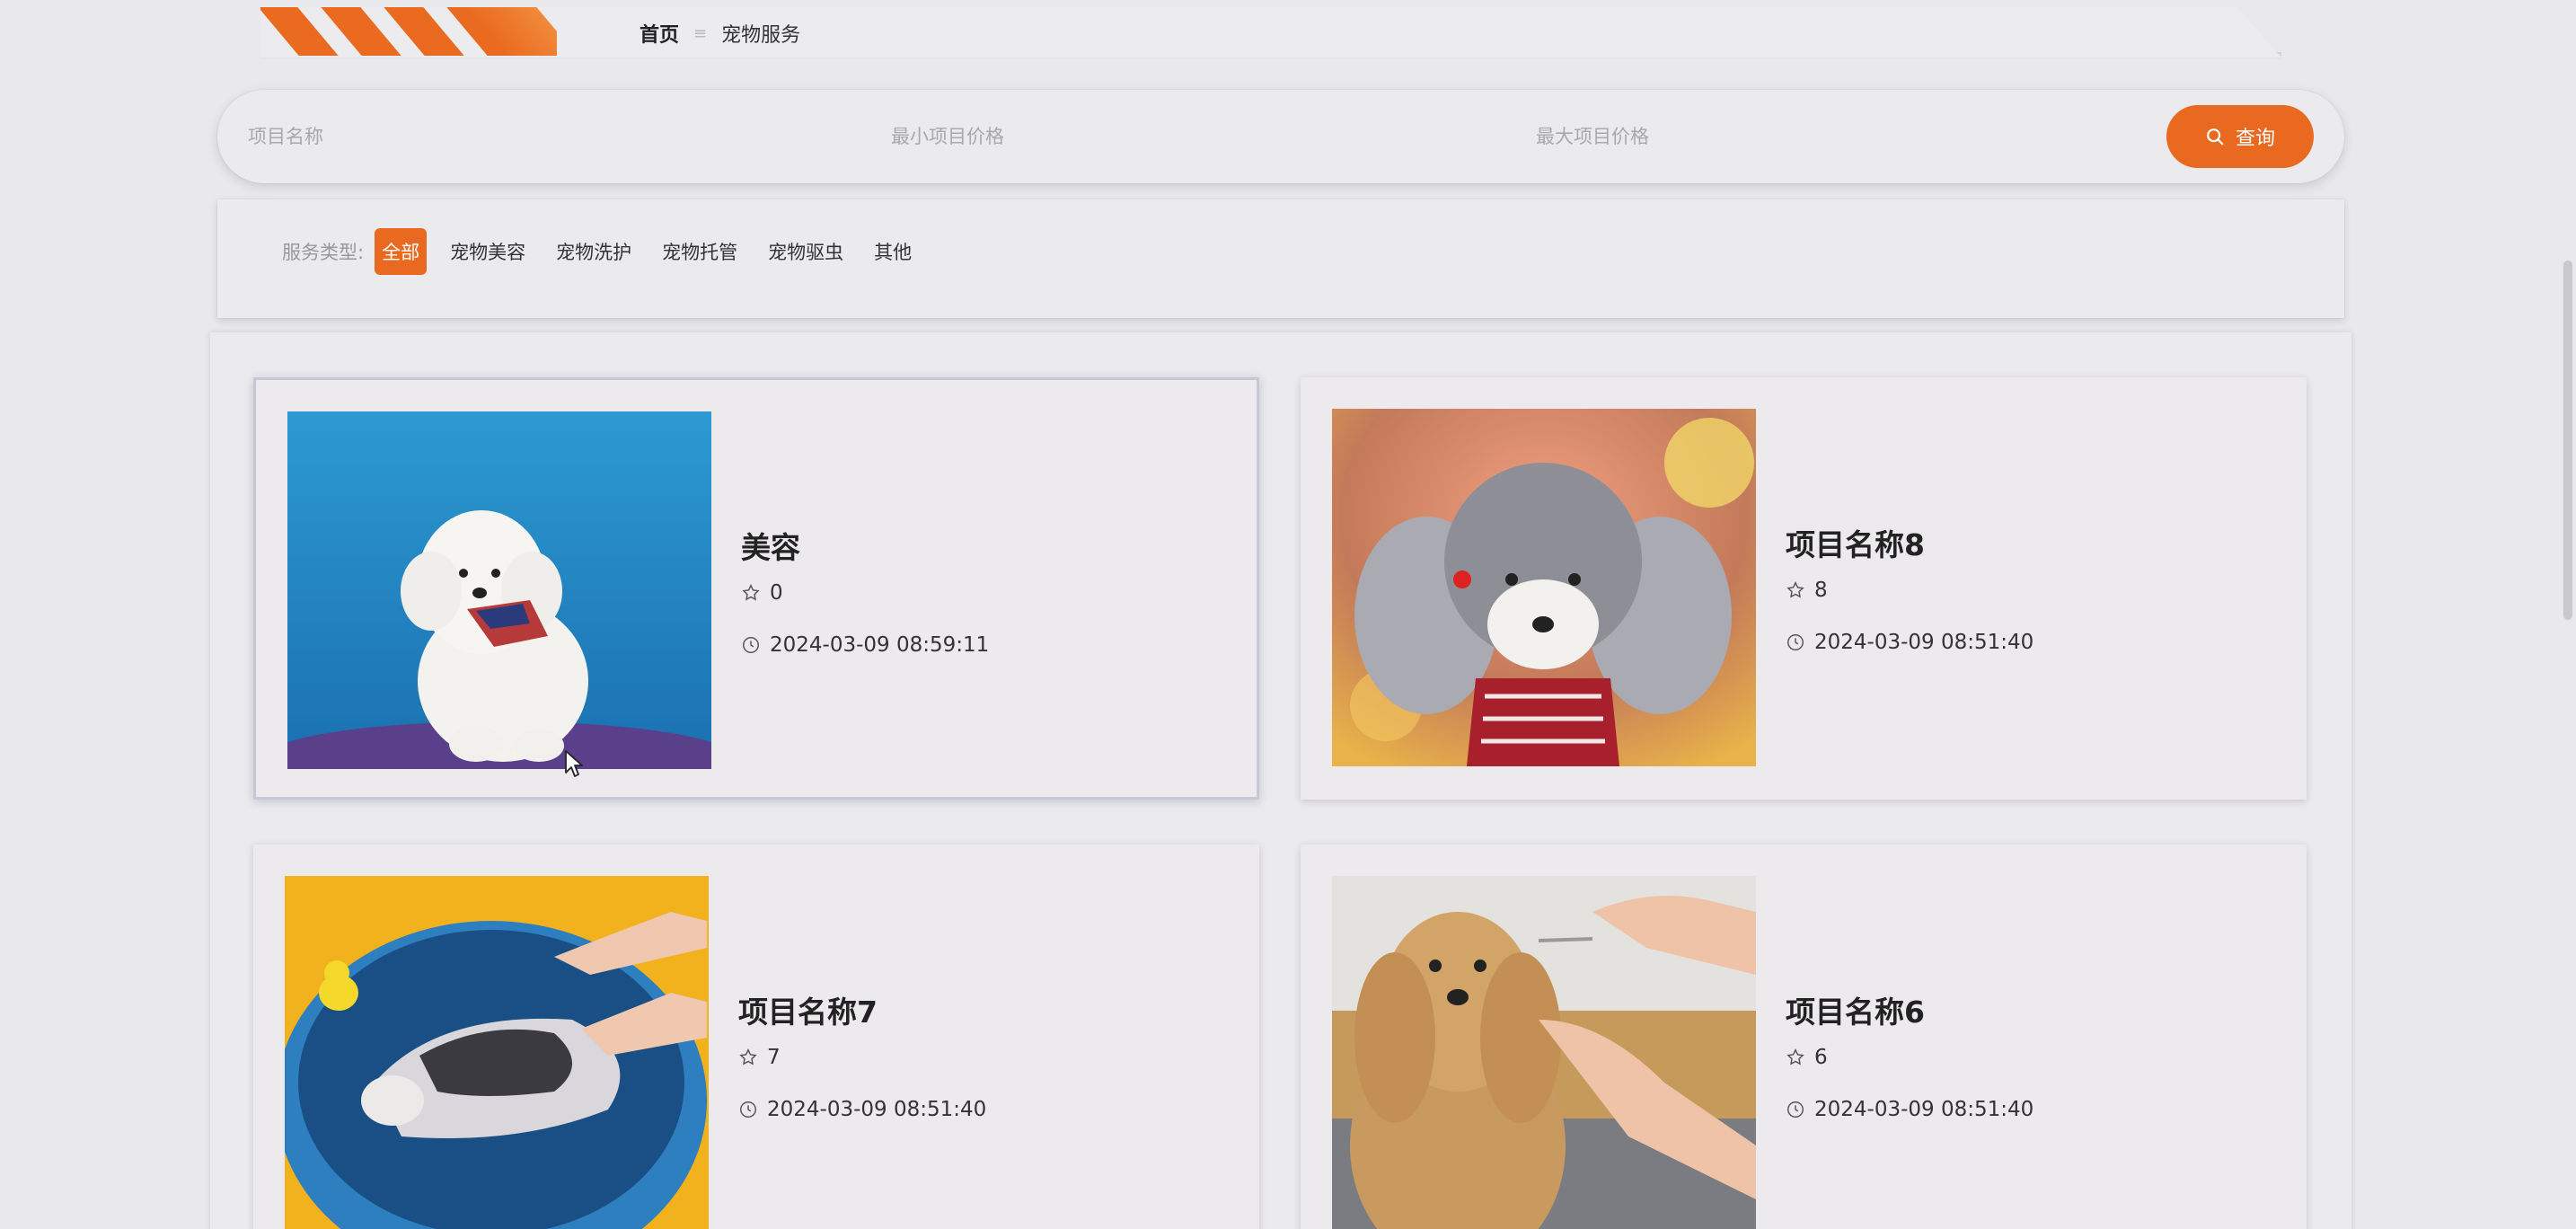 This screenshot has height=1229, width=2576. What do you see at coordinates (774, 1057) in the screenshot?
I see `likes-count: 7` at bounding box center [774, 1057].